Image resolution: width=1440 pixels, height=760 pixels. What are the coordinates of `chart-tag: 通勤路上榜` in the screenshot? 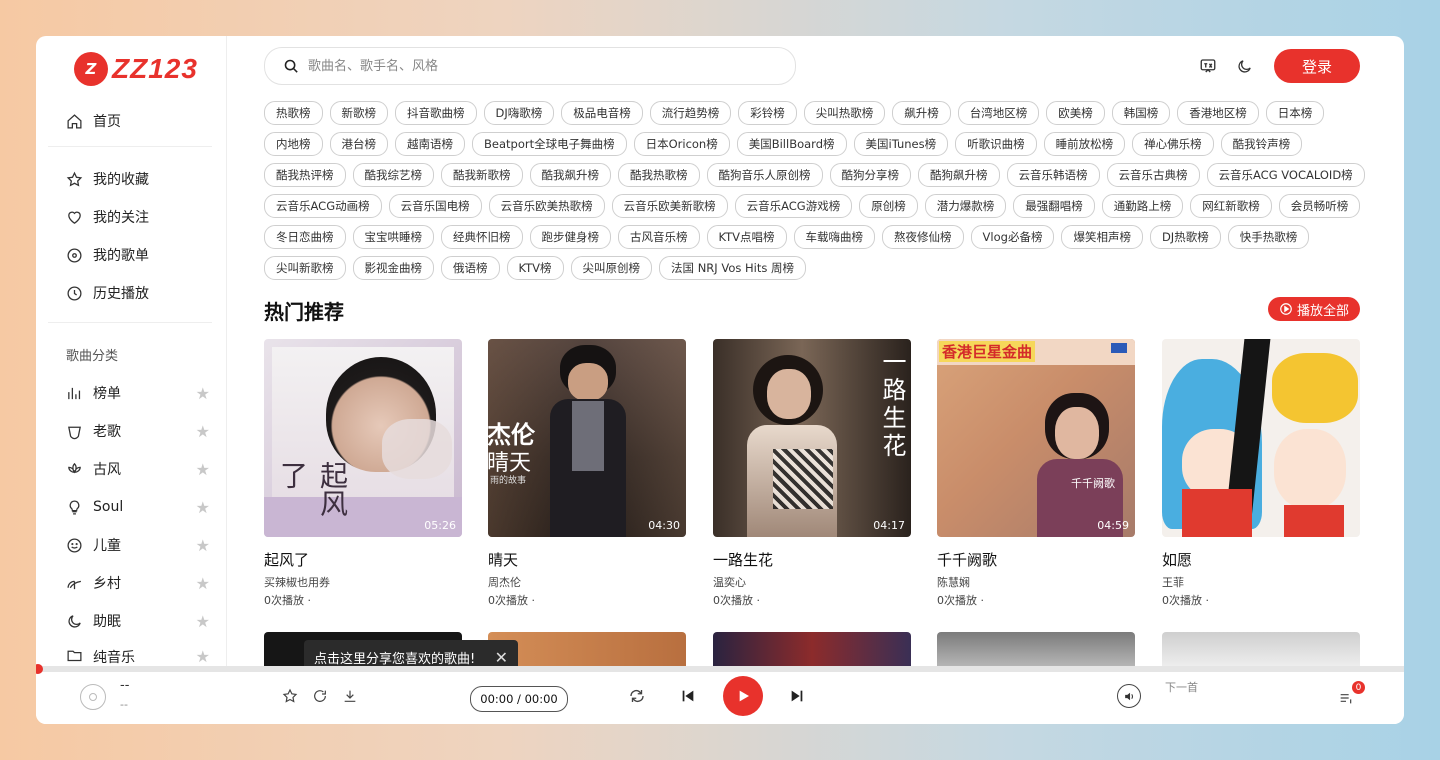 It's located at (1142, 206).